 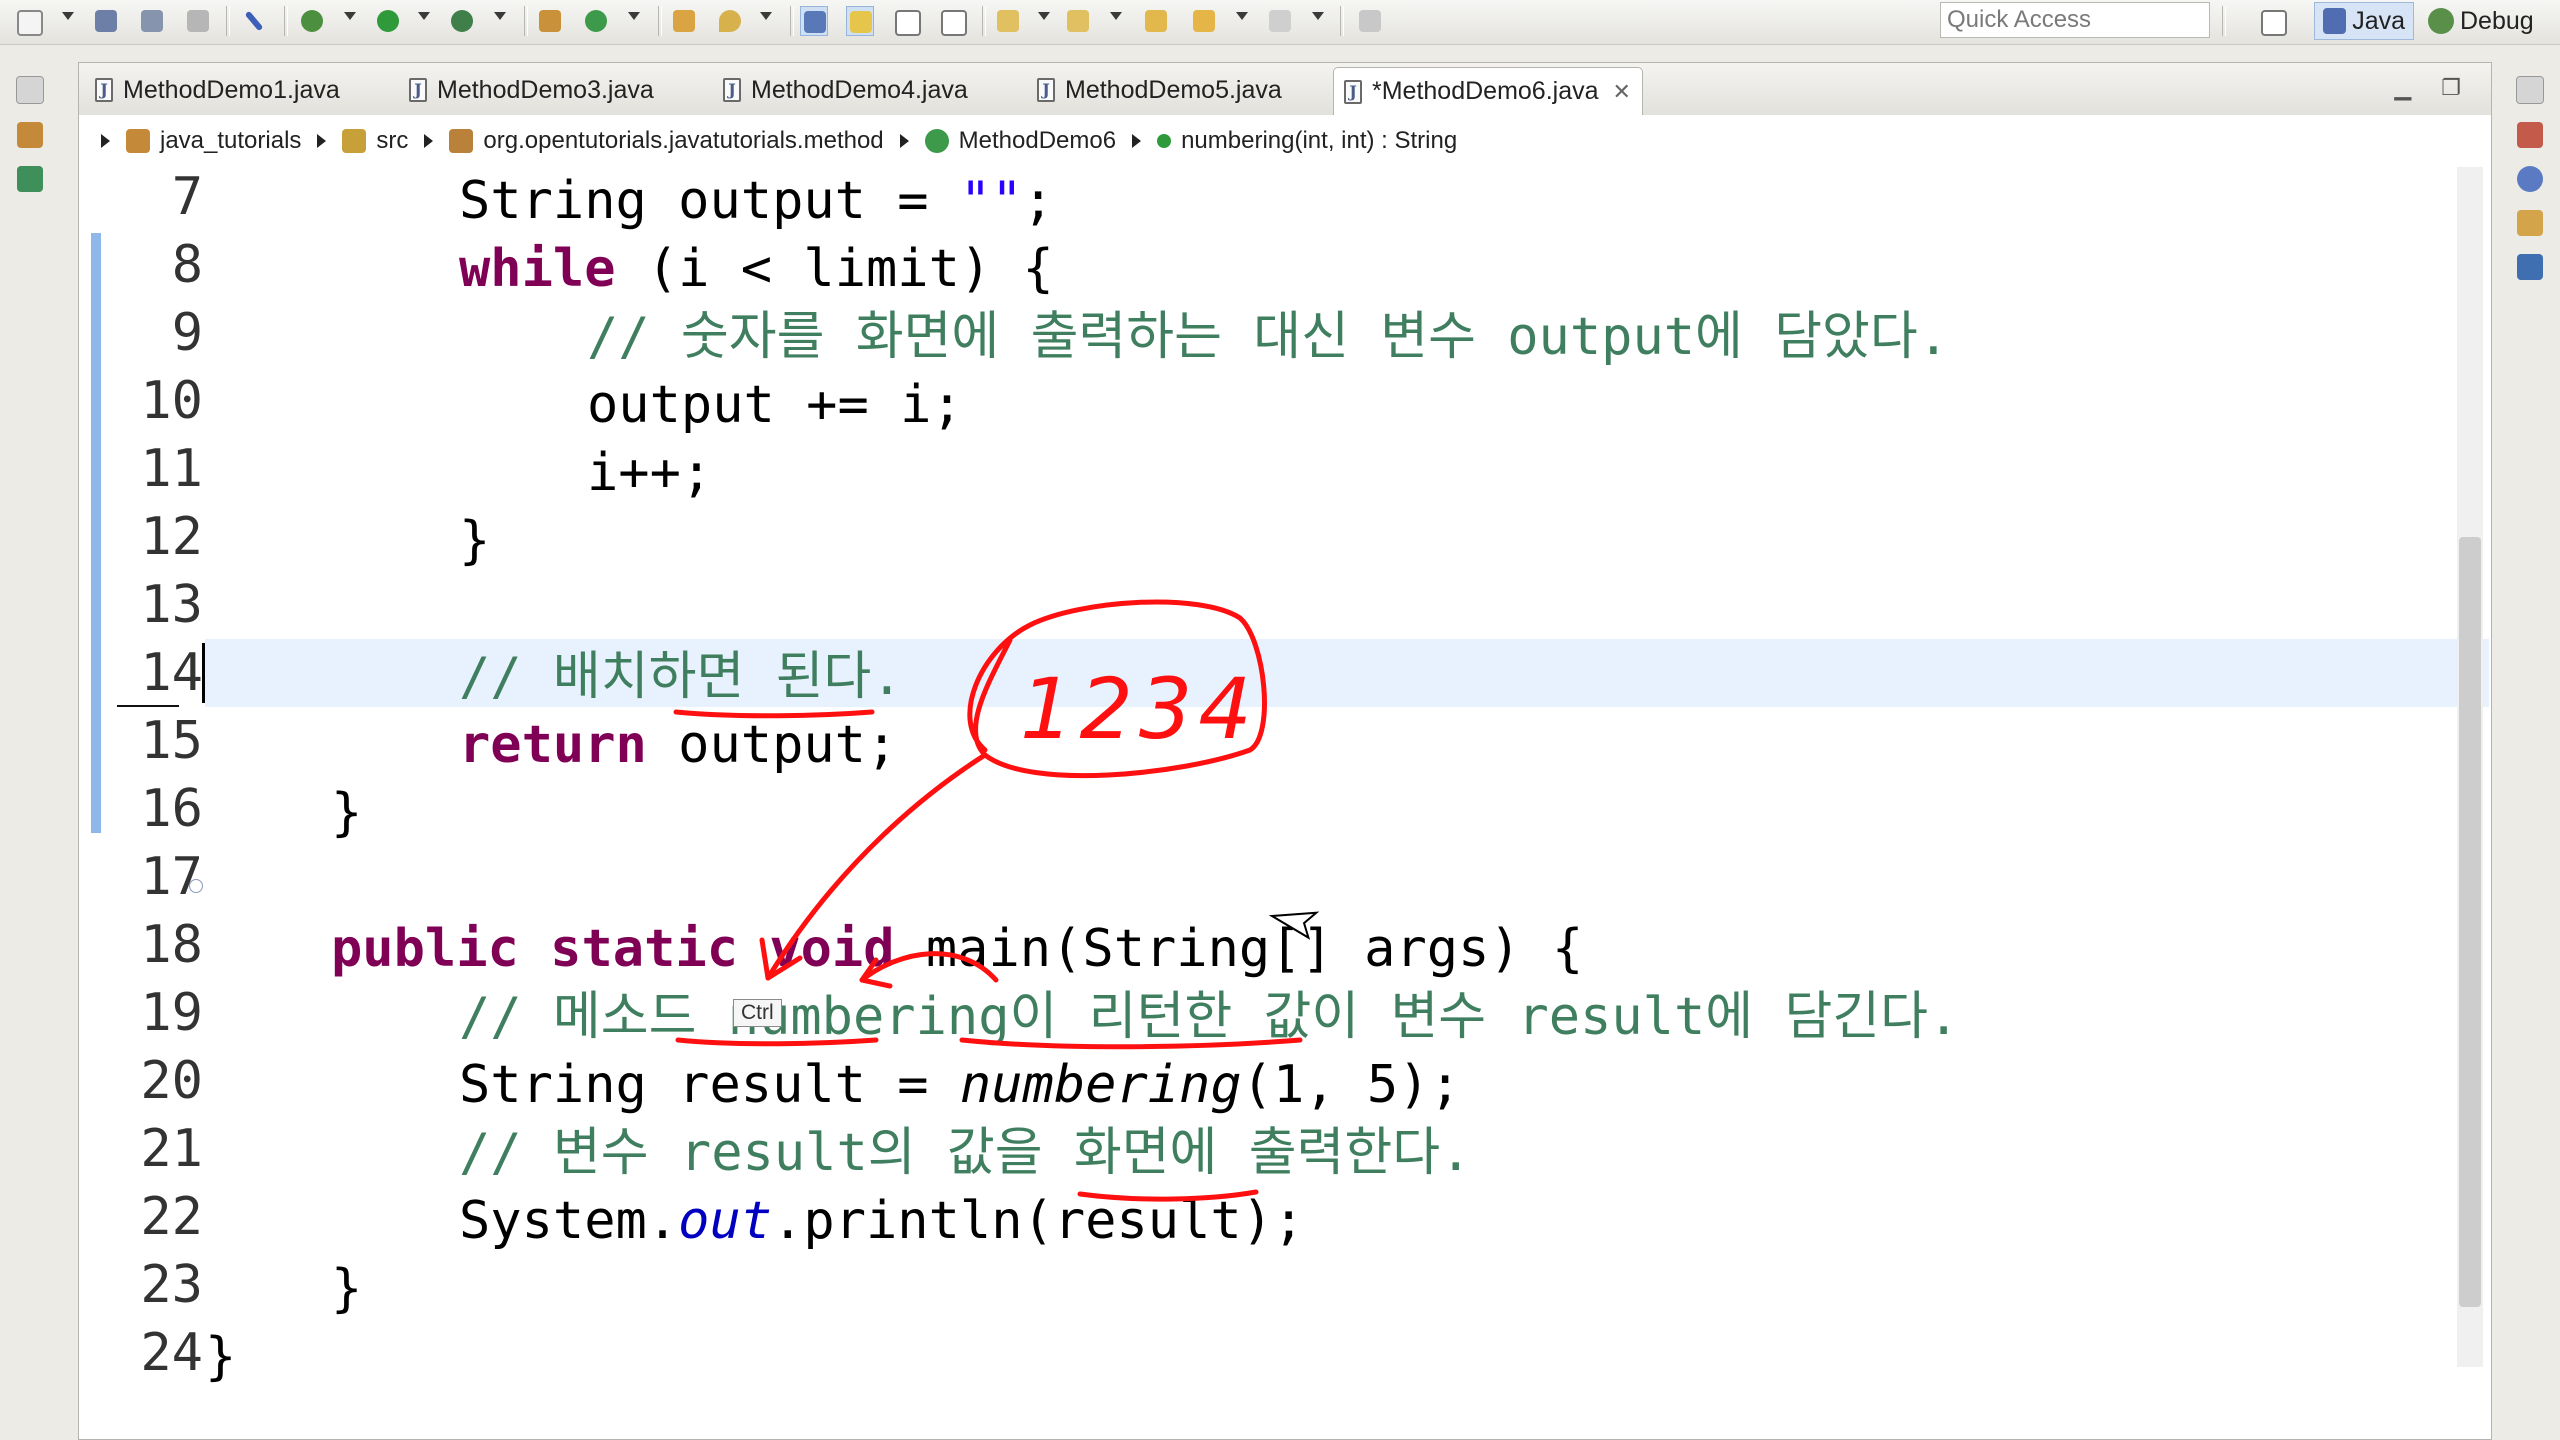 What do you see at coordinates (1370, 21) in the screenshot?
I see `pin-editor-icon` at bounding box center [1370, 21].